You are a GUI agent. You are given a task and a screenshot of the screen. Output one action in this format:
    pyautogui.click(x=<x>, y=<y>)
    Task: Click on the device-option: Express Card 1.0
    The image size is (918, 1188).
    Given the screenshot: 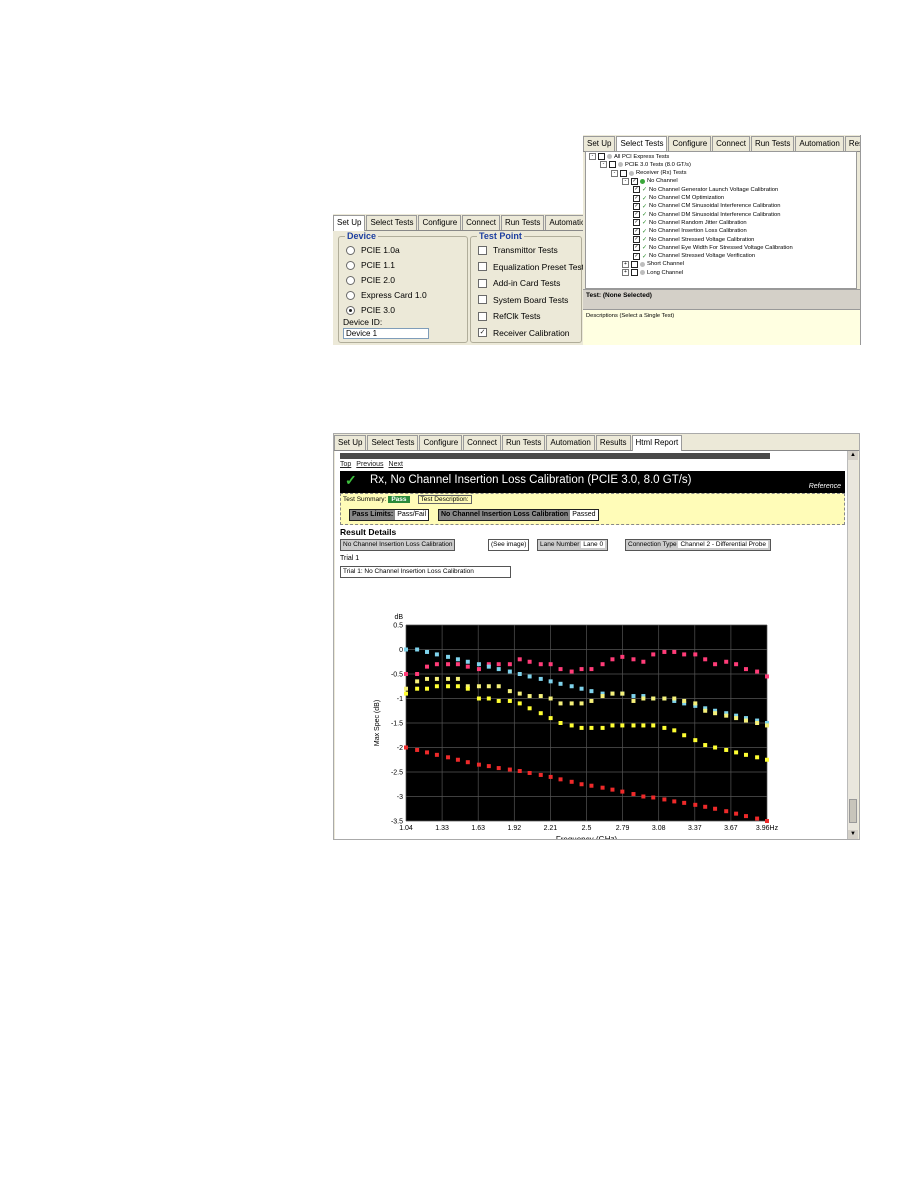 What is the action you would take?
    pyautogui.click(x=386, y=295)
    